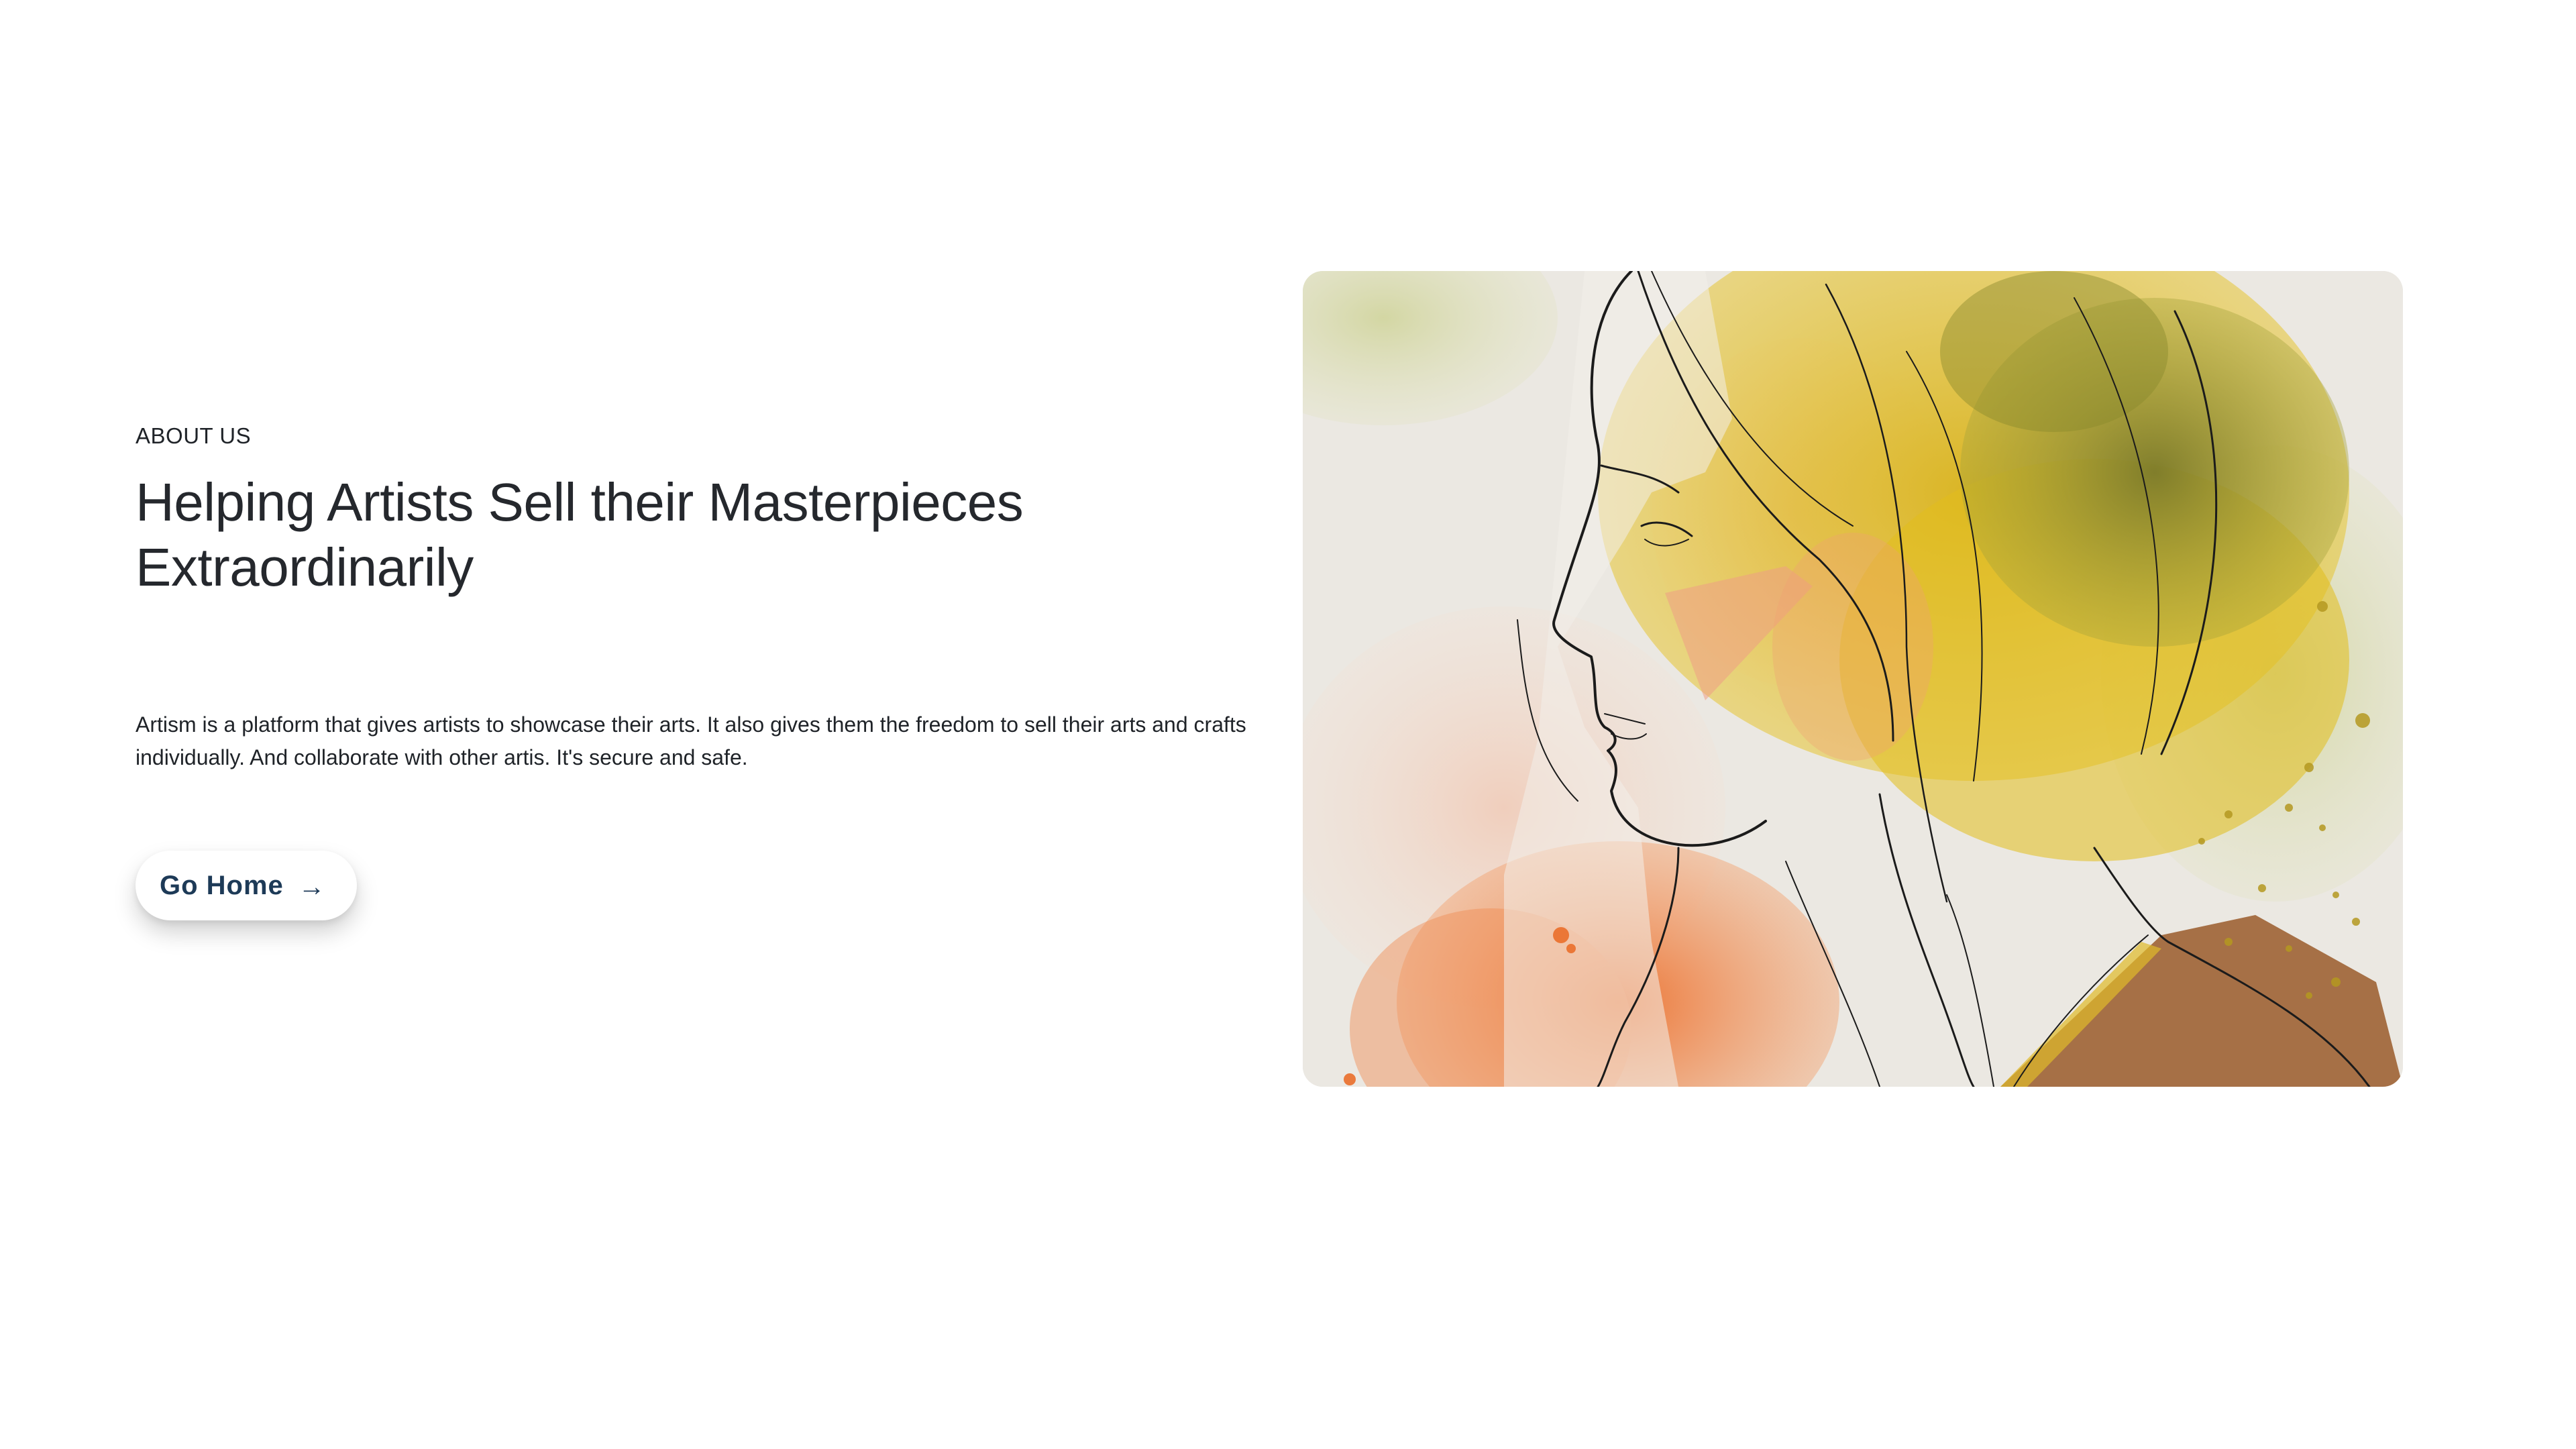 This screenshot has width=2576, height=1449. I want to click on go-home-button: Go Home →, so click(246, 885).